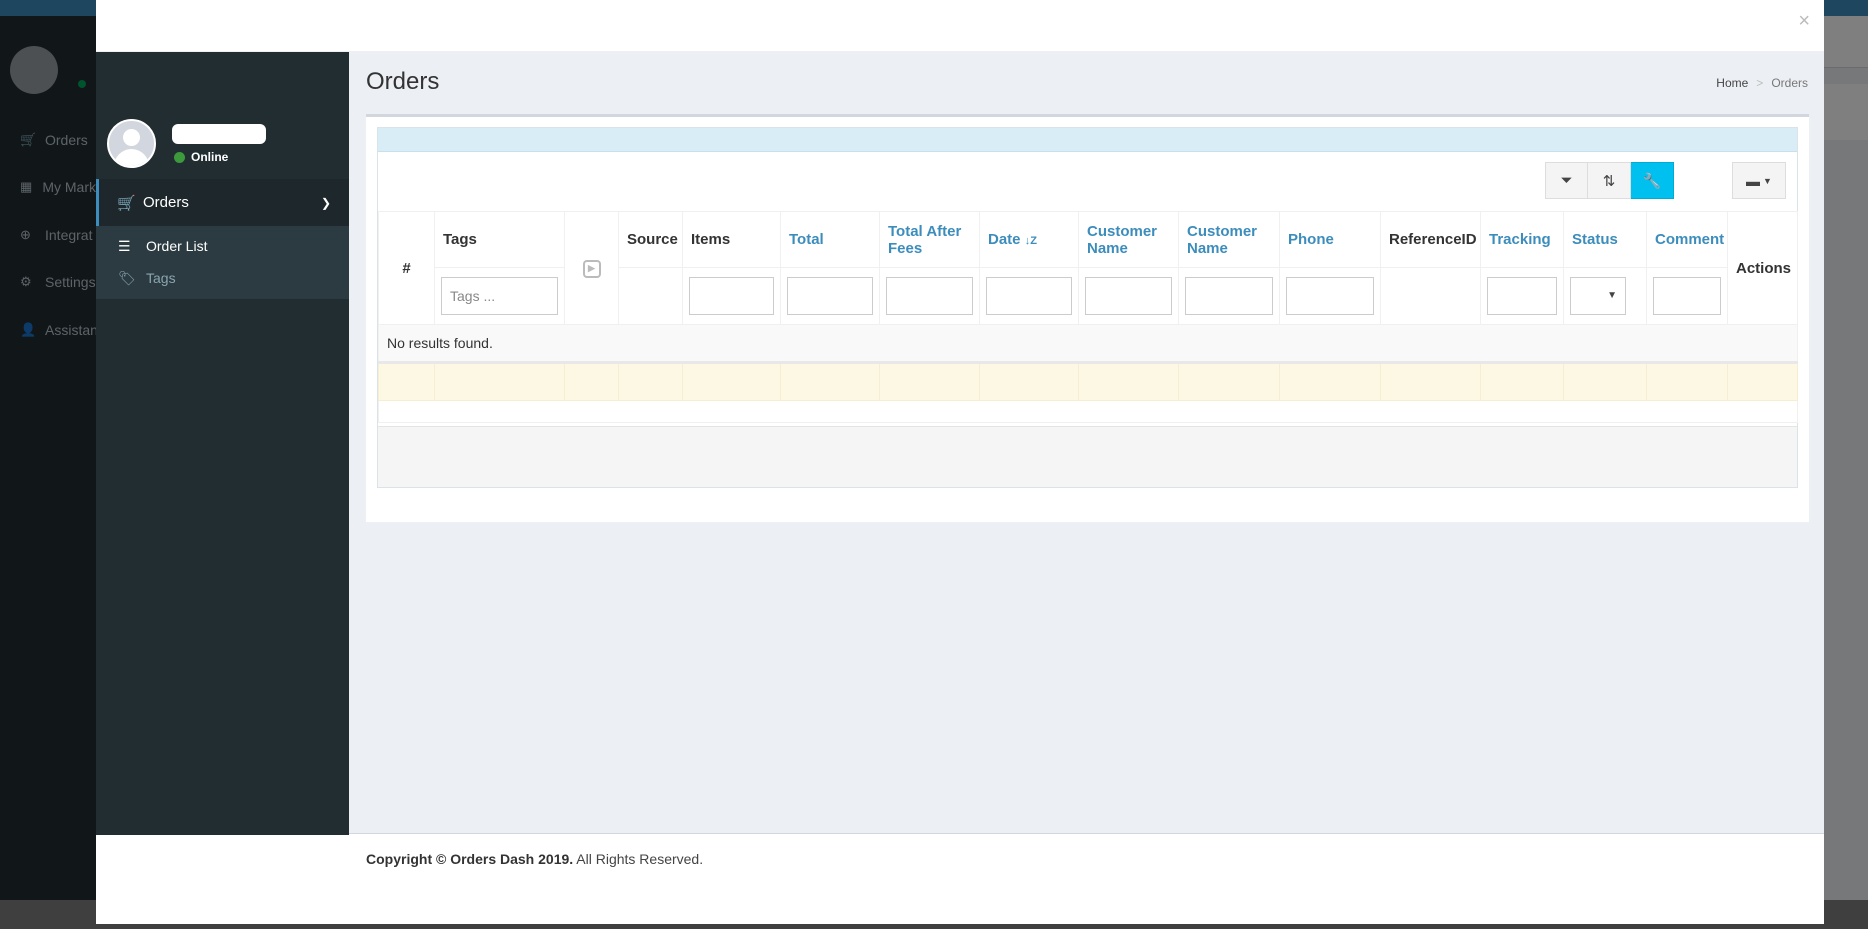 The height and width of the screenshot is (929, 1868). Describe the element at coordinates (1128, 296) in the screenshot. I see `customer-name-filter-input` at that location.